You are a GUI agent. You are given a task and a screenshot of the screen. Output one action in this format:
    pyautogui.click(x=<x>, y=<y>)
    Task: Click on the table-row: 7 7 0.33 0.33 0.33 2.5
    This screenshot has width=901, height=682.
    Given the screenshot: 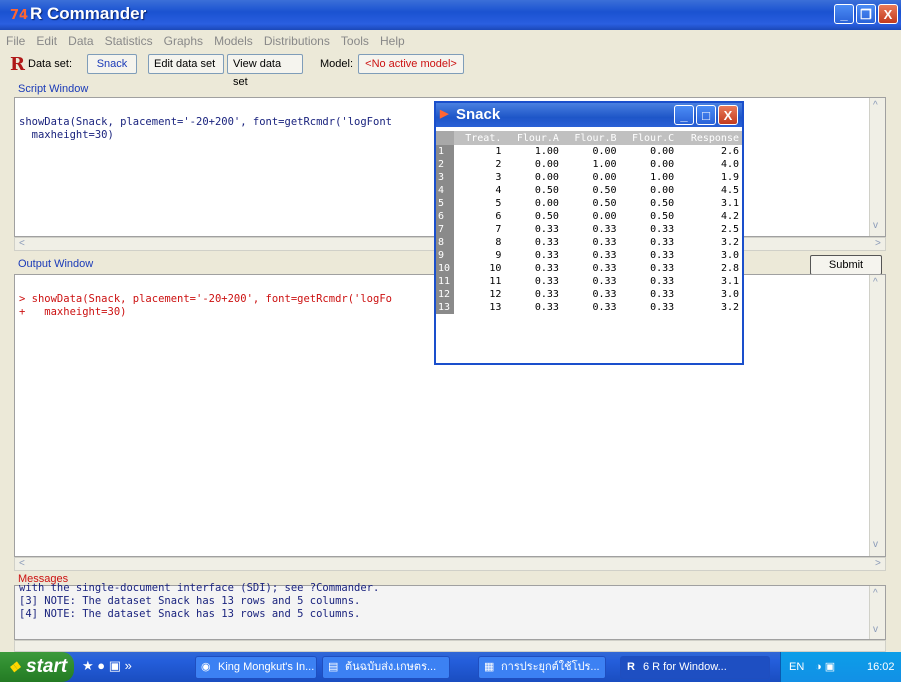 What is the action you would take?
    pyautogui.click(x=589, y=229)
    